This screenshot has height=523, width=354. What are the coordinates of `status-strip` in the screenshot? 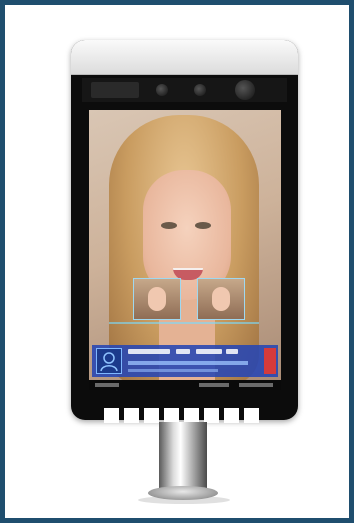 It's located at (185, 385).